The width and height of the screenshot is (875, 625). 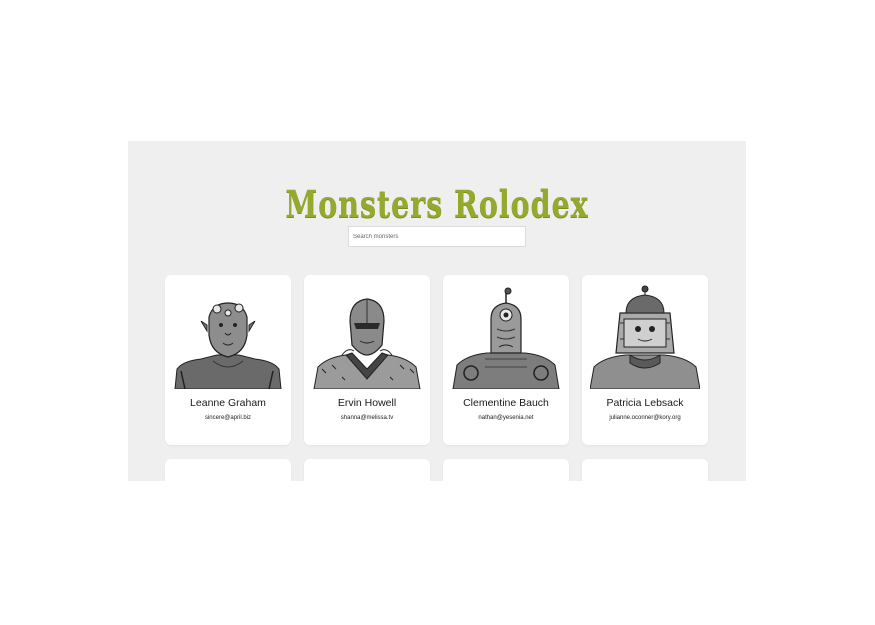 What do you see at coordinates (506, 403) in the screenshot?
I see `monster-name: Clementine Bauch` at bounding box center [506, 403].